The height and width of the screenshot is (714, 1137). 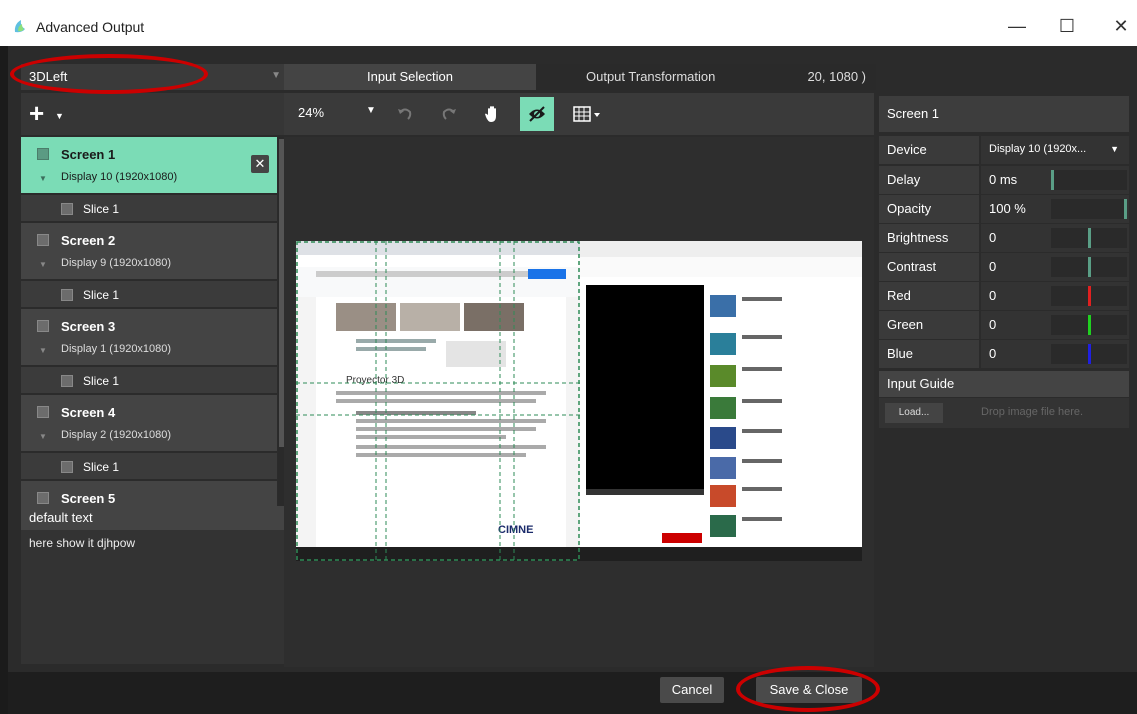 I want to click on red-row: Red 0, so click(x=1004, y=296).